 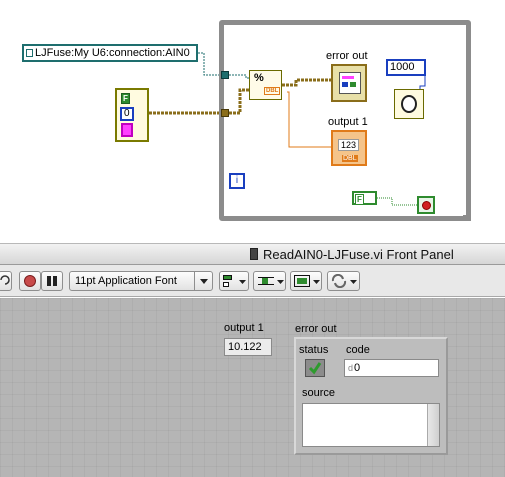 What do you see at coordinates (110, 53) in the screenshot?
I see `resource-name-constant: LJFuse:My U6:connection:AIN0` at bounding box center [110, 53].